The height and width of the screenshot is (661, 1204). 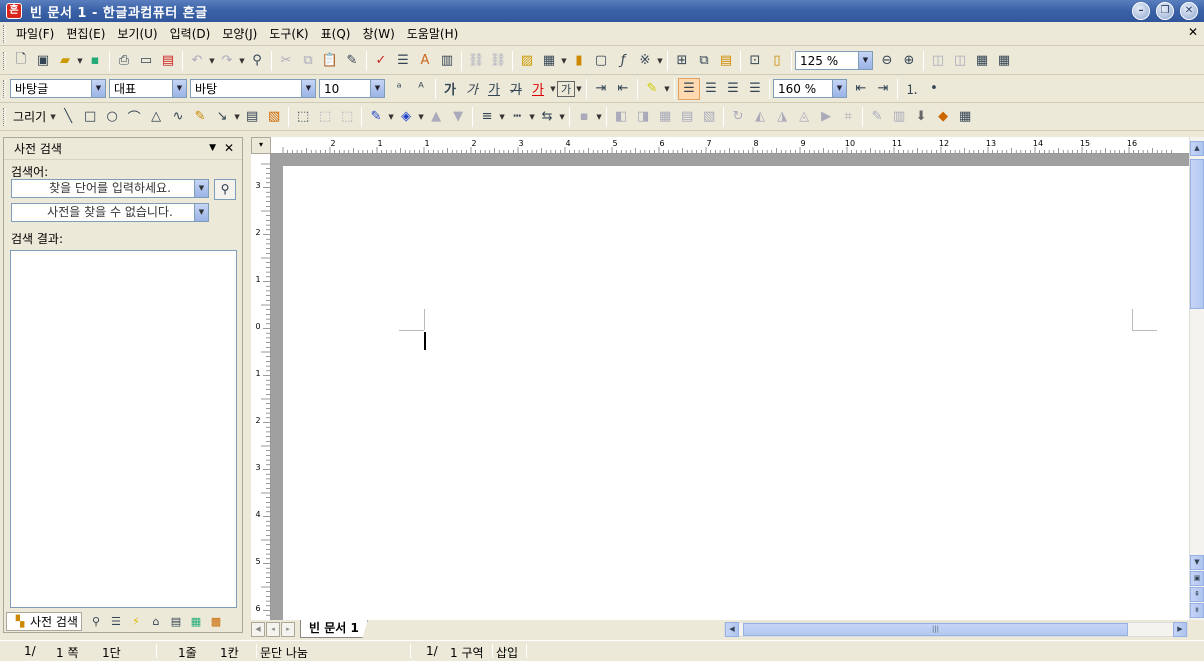 I want to click on outline-tab-icon: ☰, so click(x=116, y=621).